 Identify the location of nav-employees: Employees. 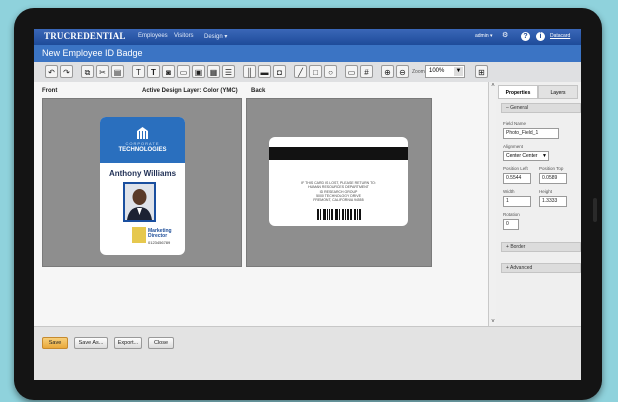
(153, 36).